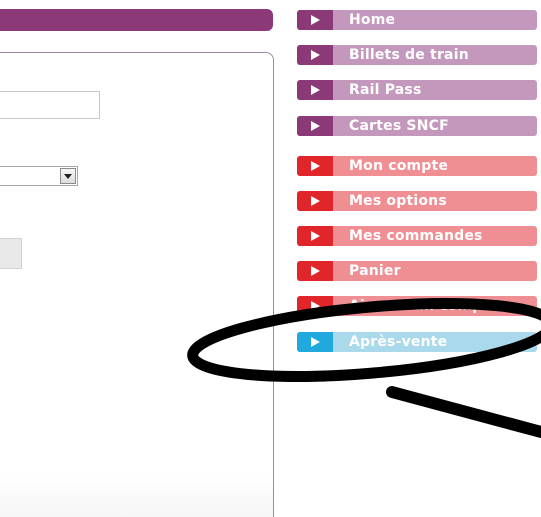  Describe the element at coordinates (398, 201) in the screenshot. I see `menu-item-label: Mes options` at that location.